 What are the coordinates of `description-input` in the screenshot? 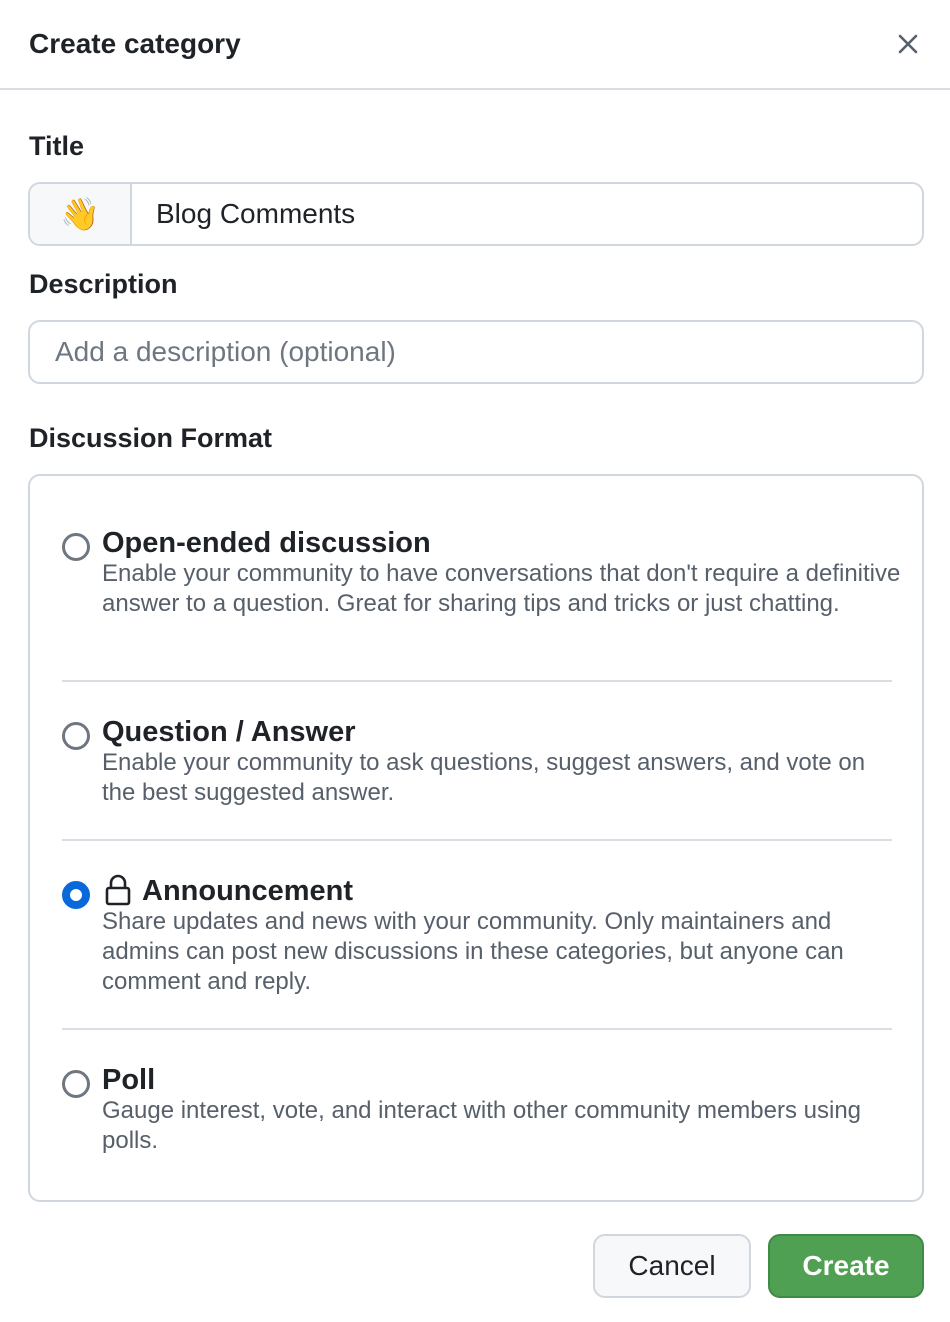 It's located at (476, 352).